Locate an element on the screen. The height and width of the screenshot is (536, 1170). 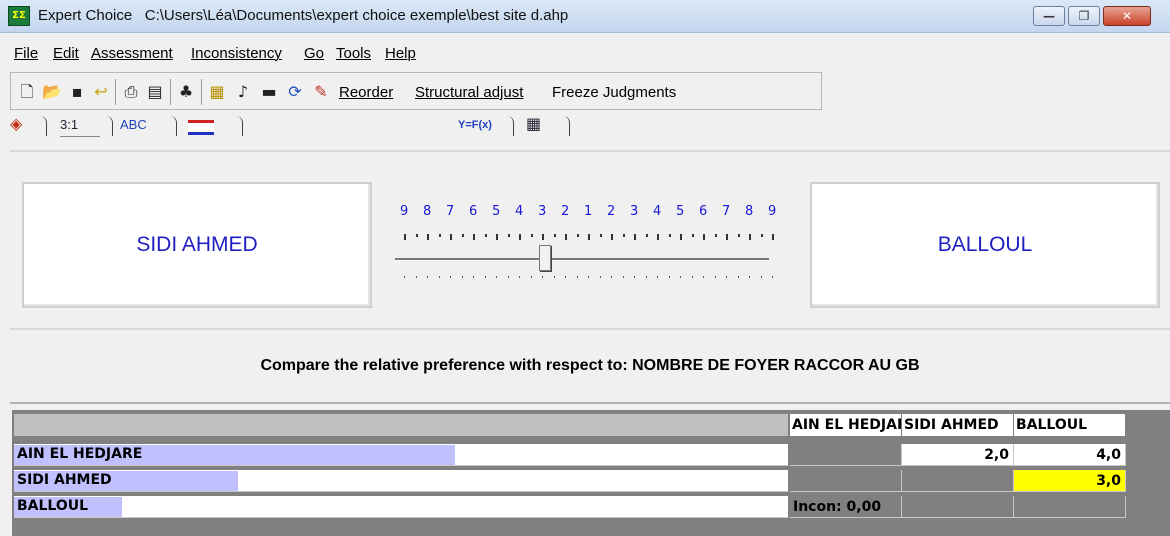
tab-verbal: ◈ is located at coordinates (25, 125).